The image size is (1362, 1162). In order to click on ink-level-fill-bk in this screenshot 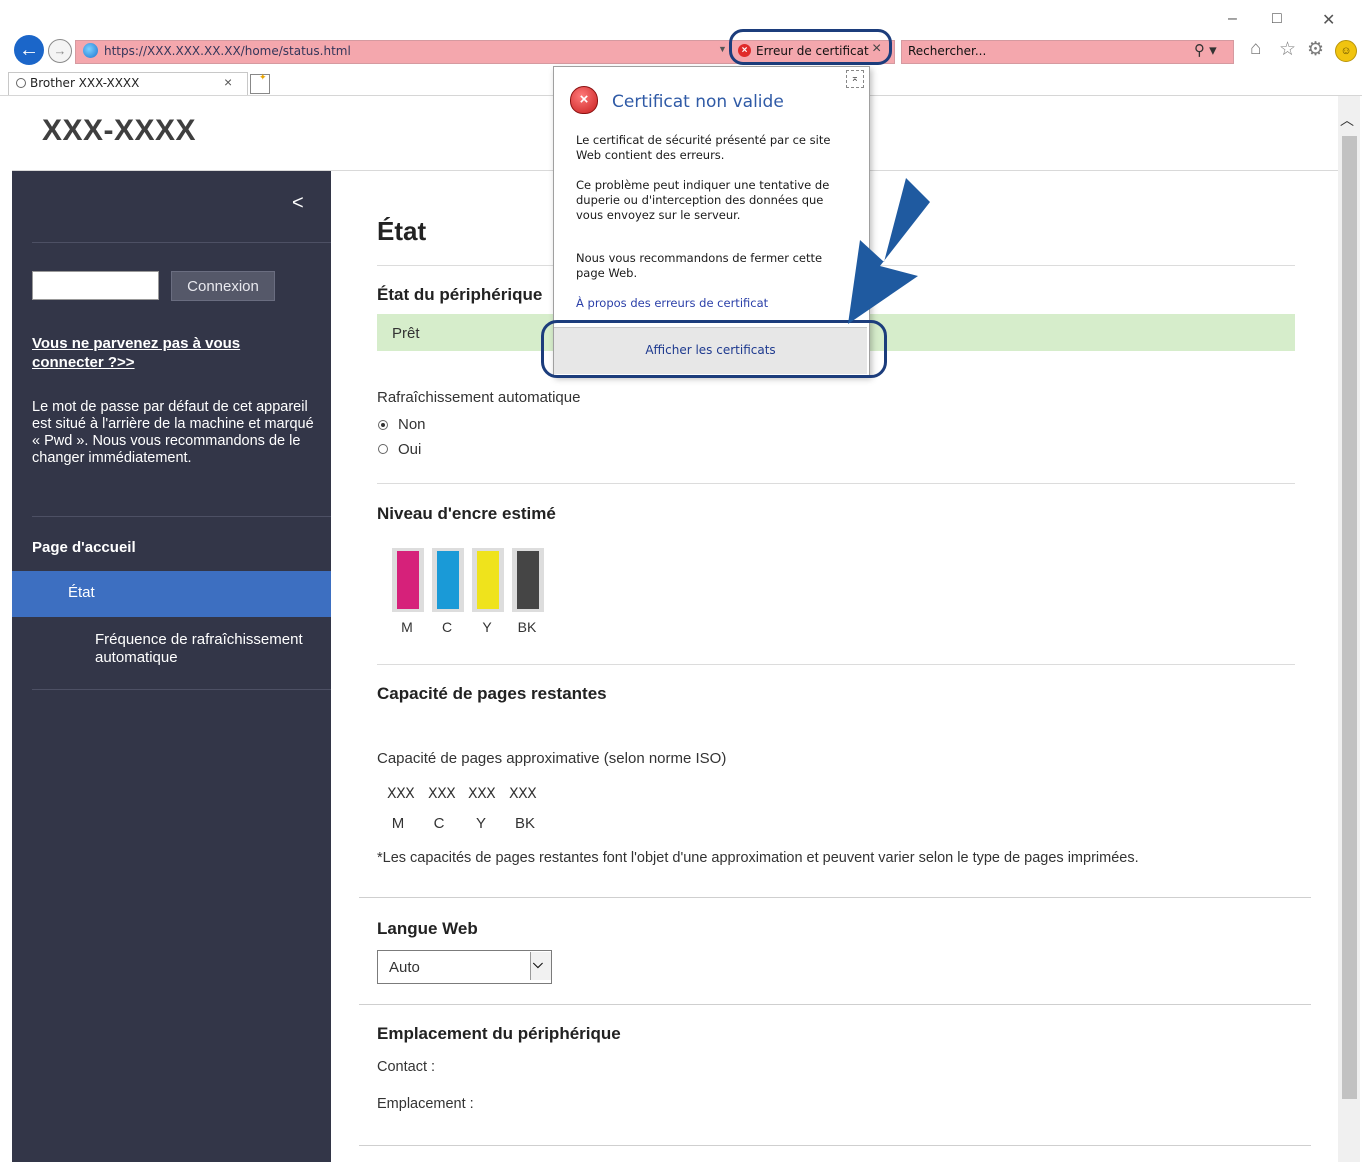, I will do `click(528, 580)`.